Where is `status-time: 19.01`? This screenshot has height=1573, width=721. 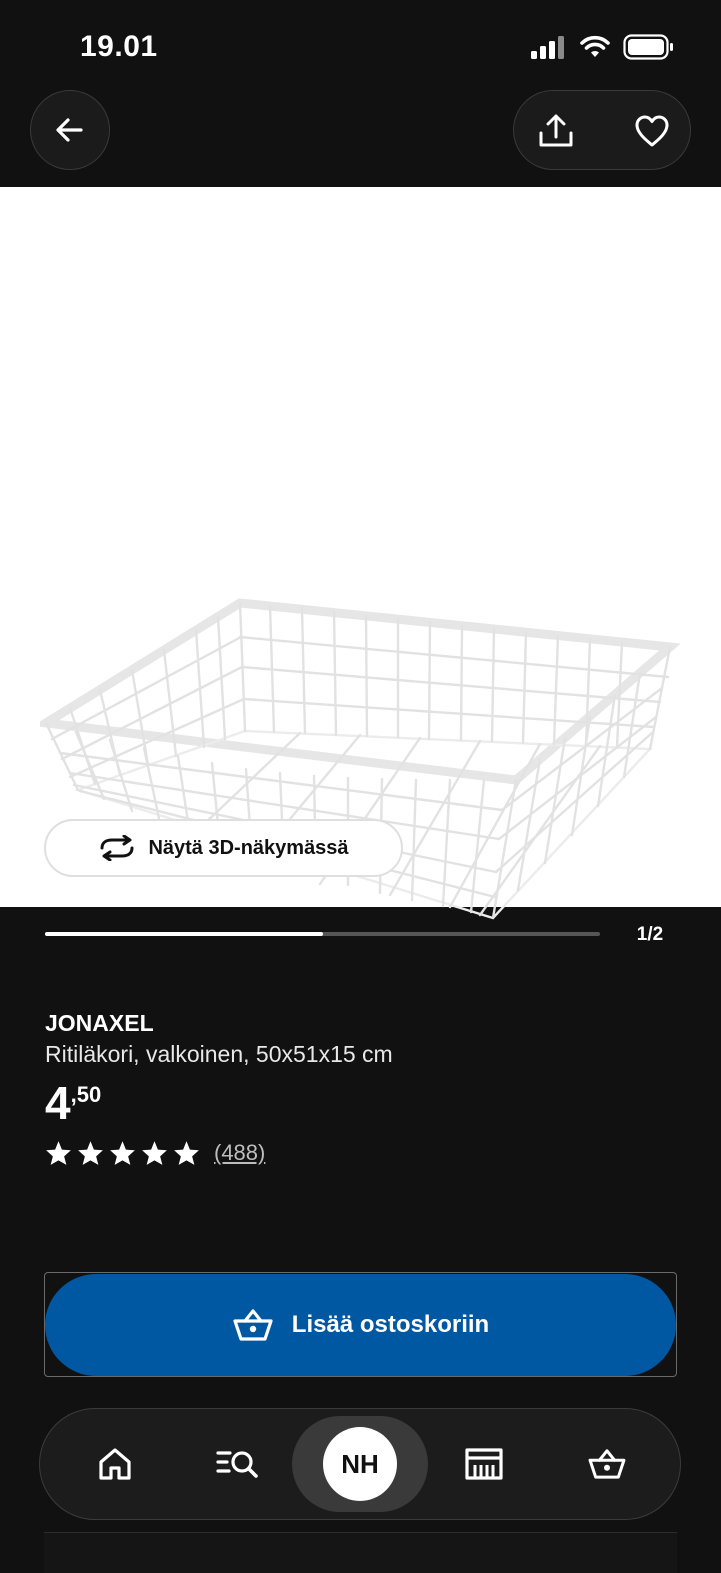
status-time: 19.01 is located at coordinates (119, 46).